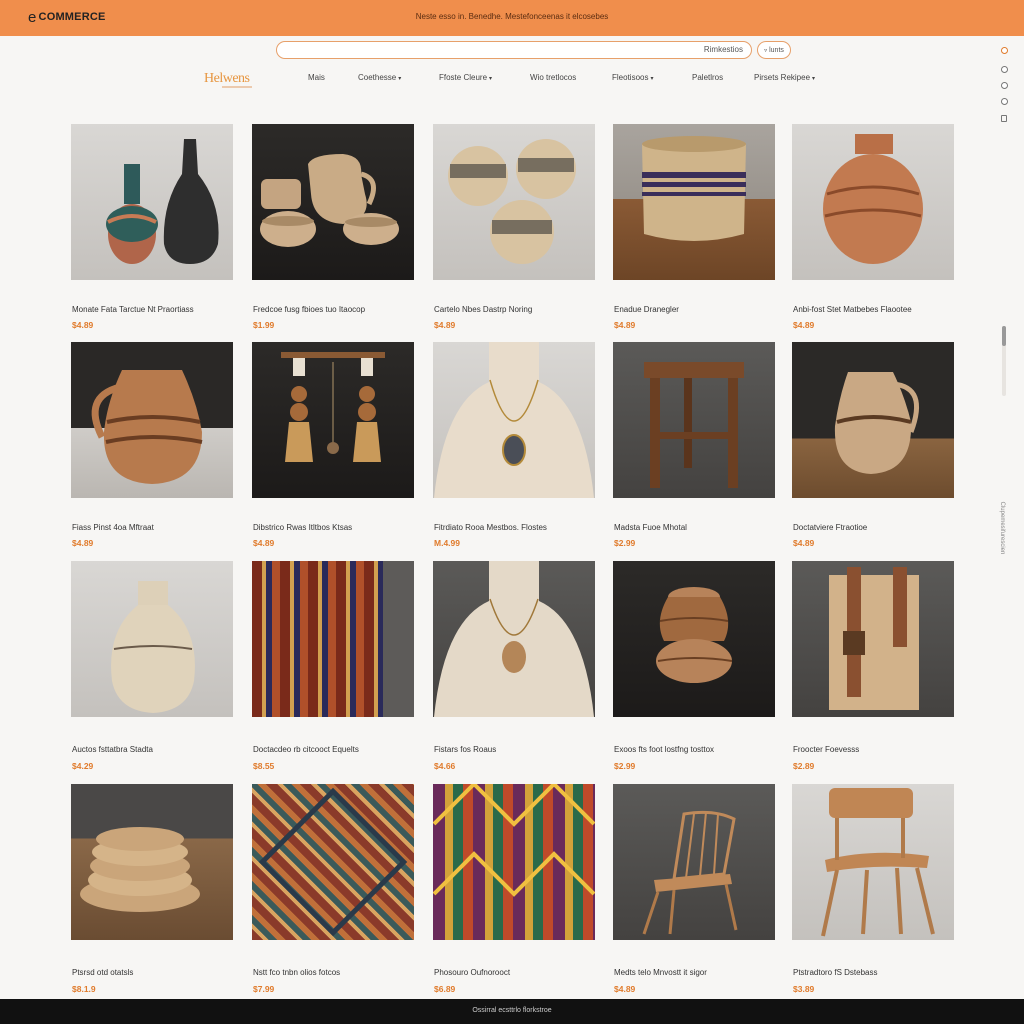  I want to click on product-name: Fredcoe fusg fbioes tuo Itaocop, so click(309, 309).